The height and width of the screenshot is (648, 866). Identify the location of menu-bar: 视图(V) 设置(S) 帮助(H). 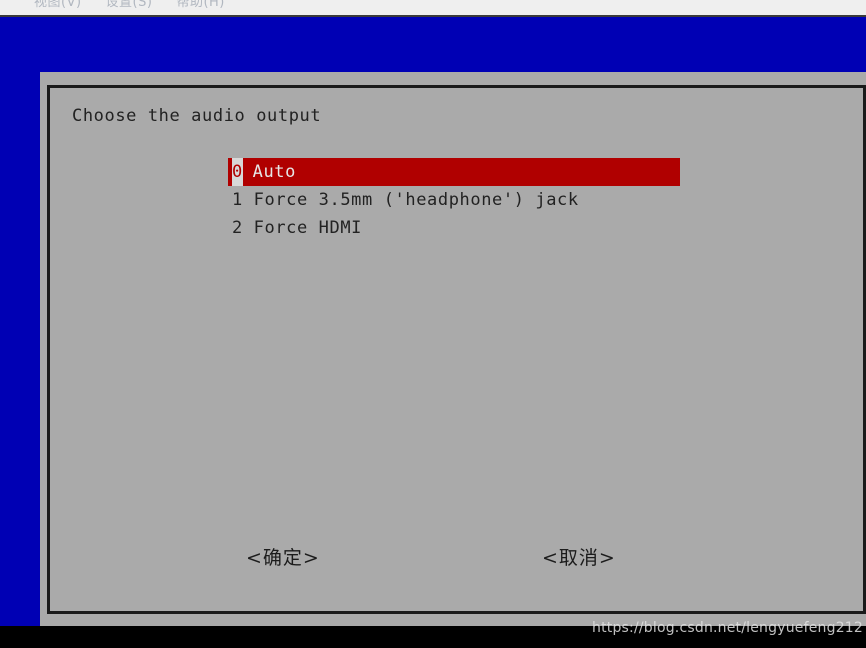
(433, 8).